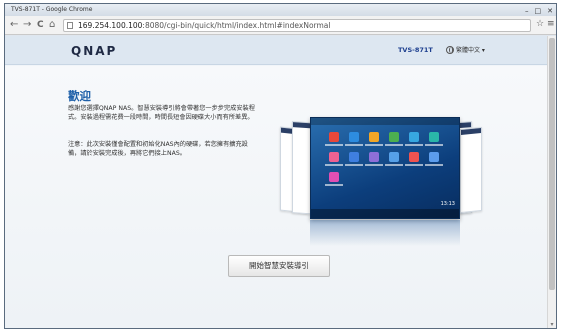 The width and height of the screenshot is (565, 334). What do you see at coordinates (27, 25) in the screenshot?
I see `forward-icon: →` at bounding box center [27, 25].